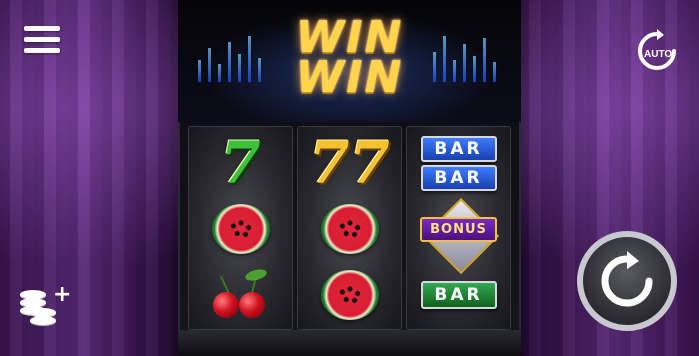 Image resolution: width=699 pixels, height=356 pixels. I want to click on symbol-bonus: BONUS, so click(458, 235).